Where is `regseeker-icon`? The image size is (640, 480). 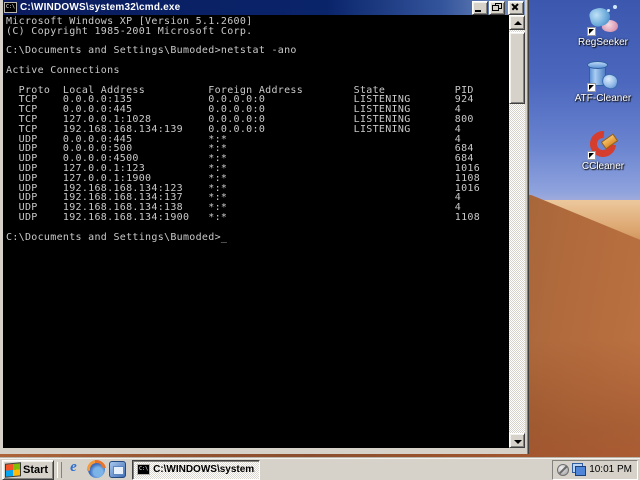
regseeker-icon is located at coordinates (603, 20).